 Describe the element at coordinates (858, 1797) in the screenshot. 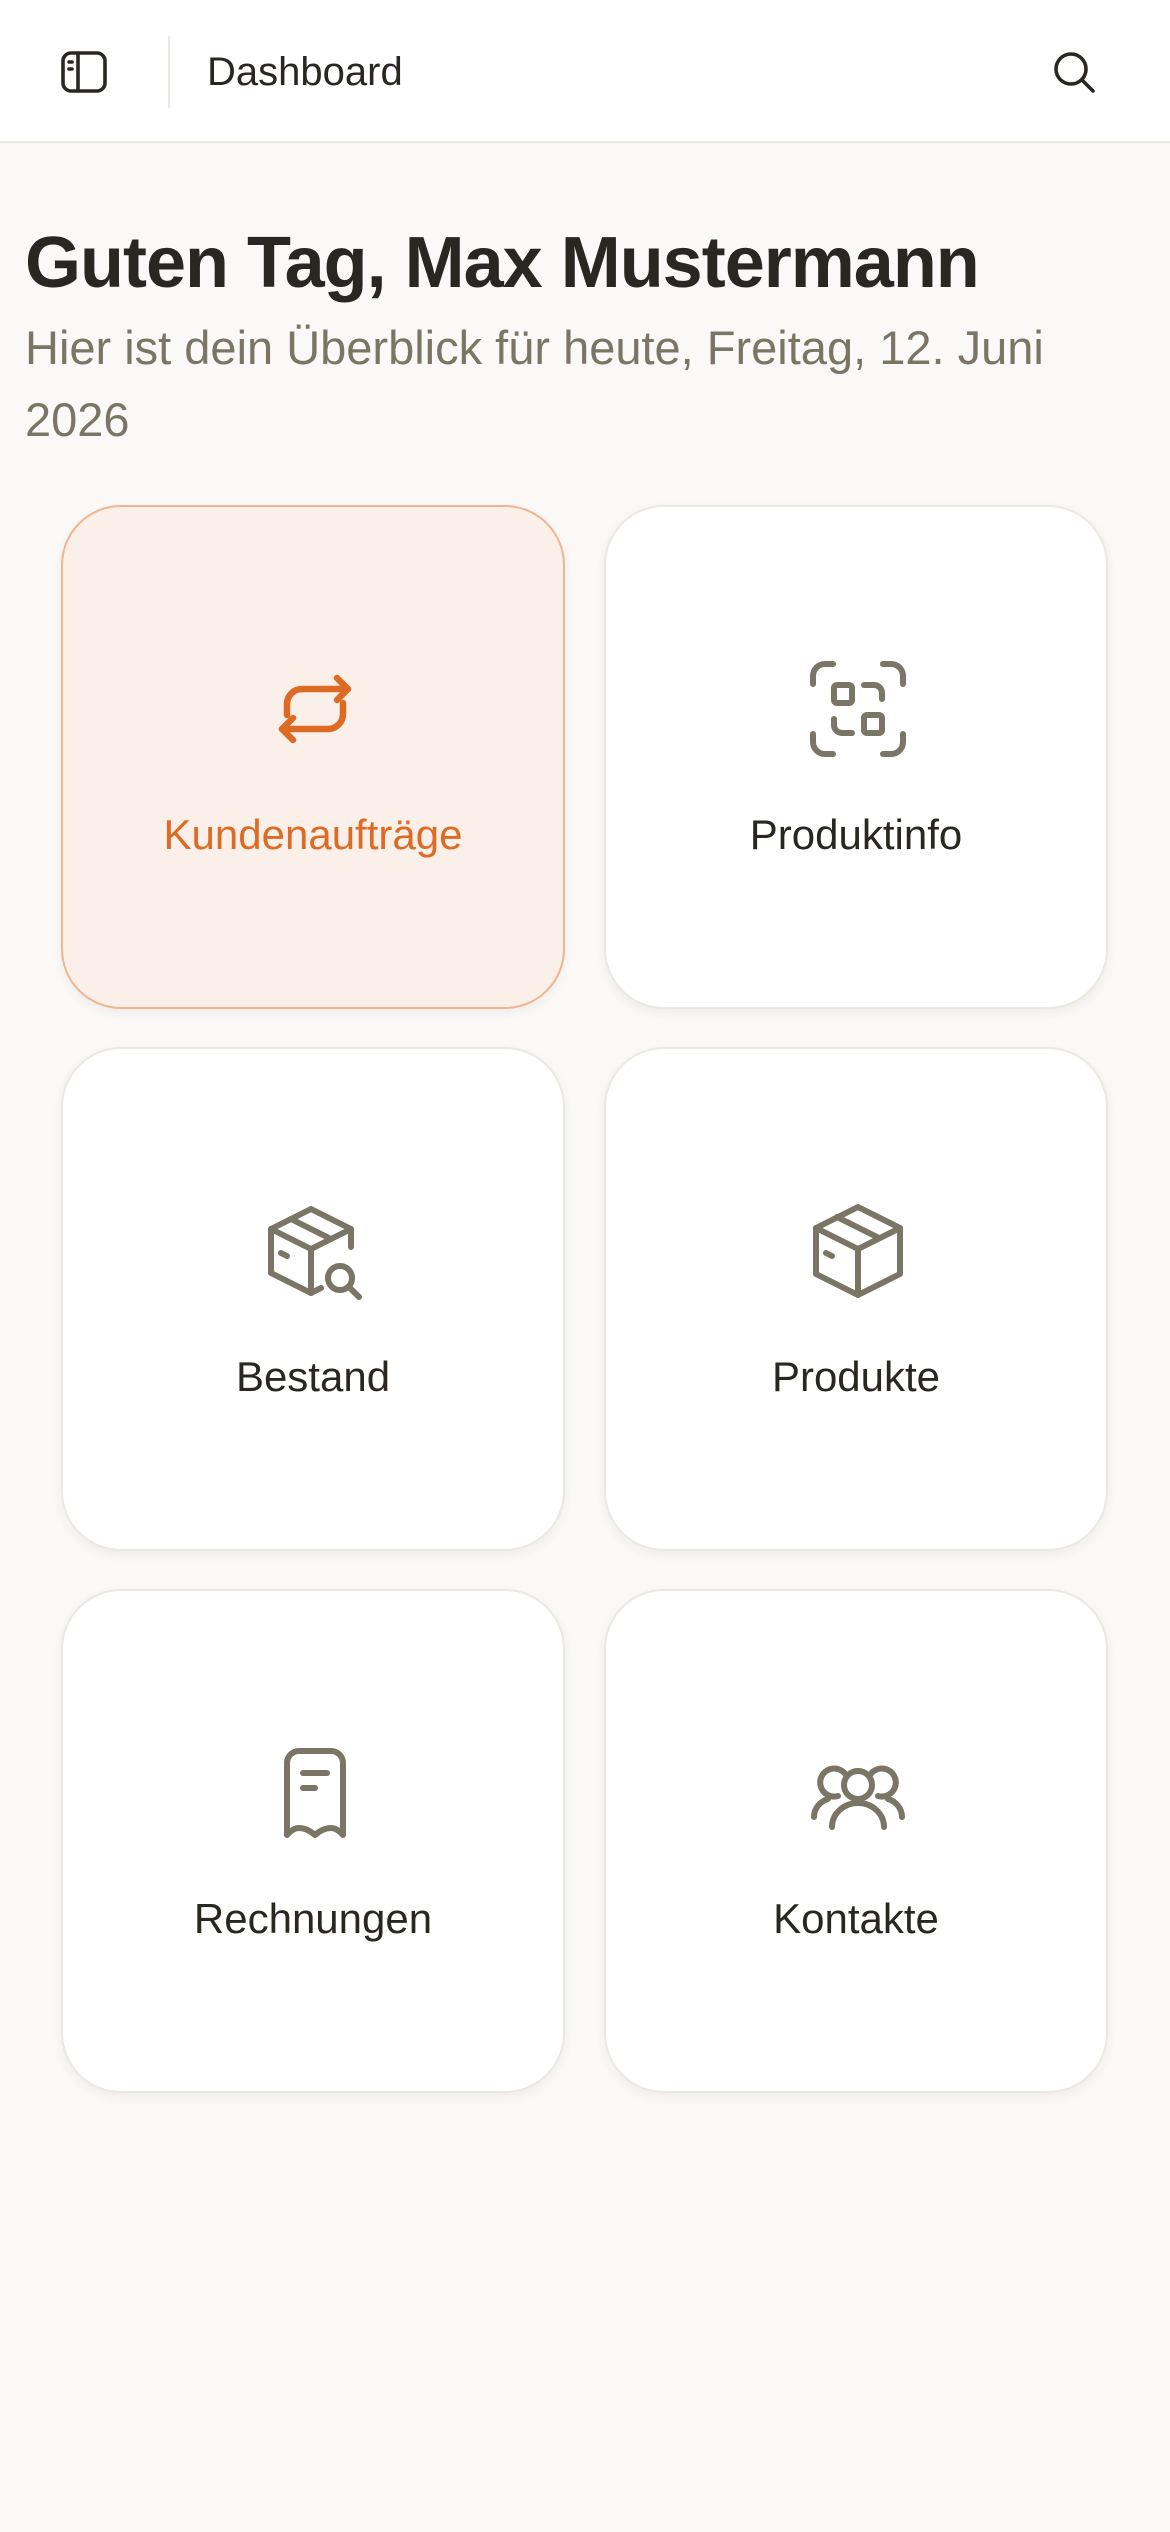

I see `users-icon` at that location.